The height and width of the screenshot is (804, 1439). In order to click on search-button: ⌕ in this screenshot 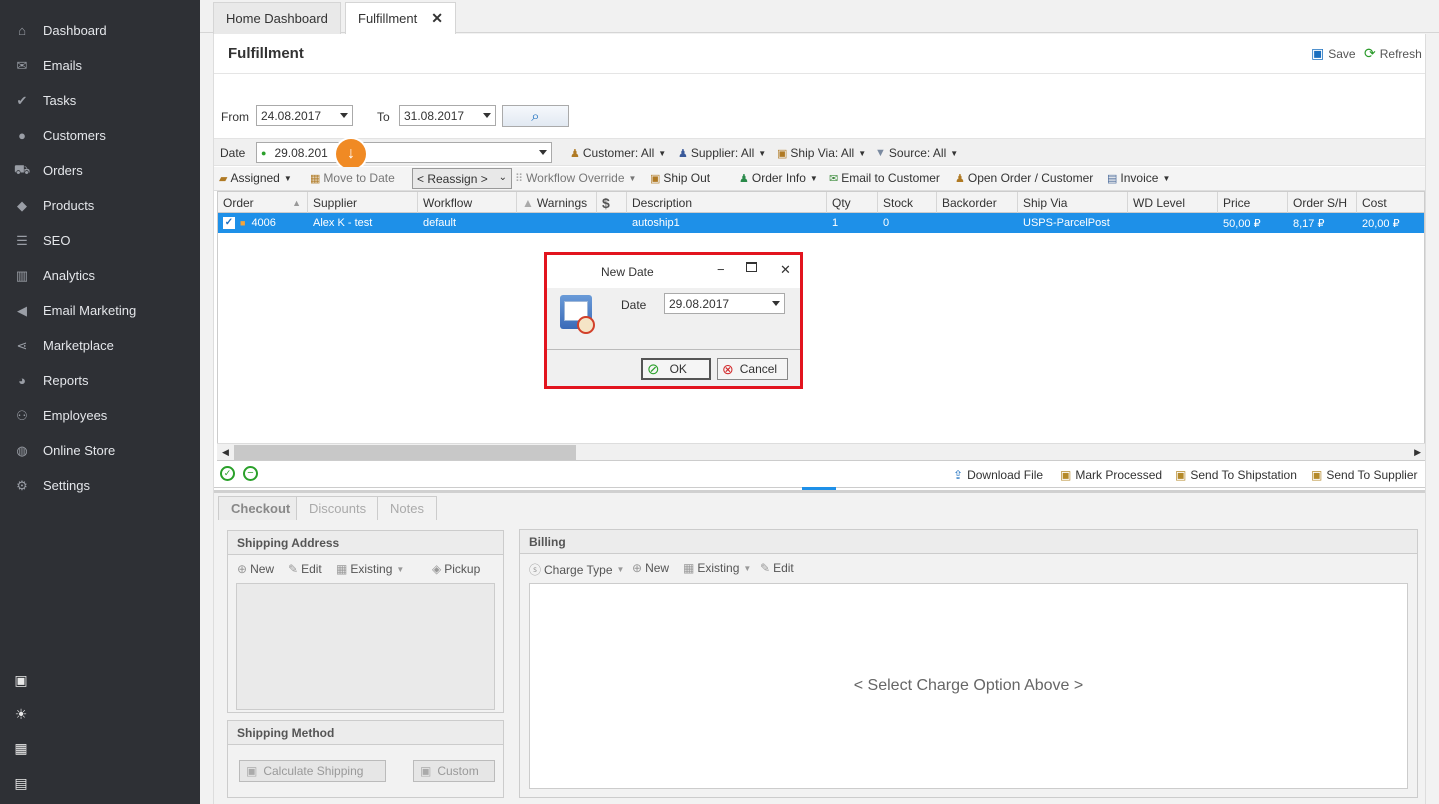, I will do `click(535, 116)`.